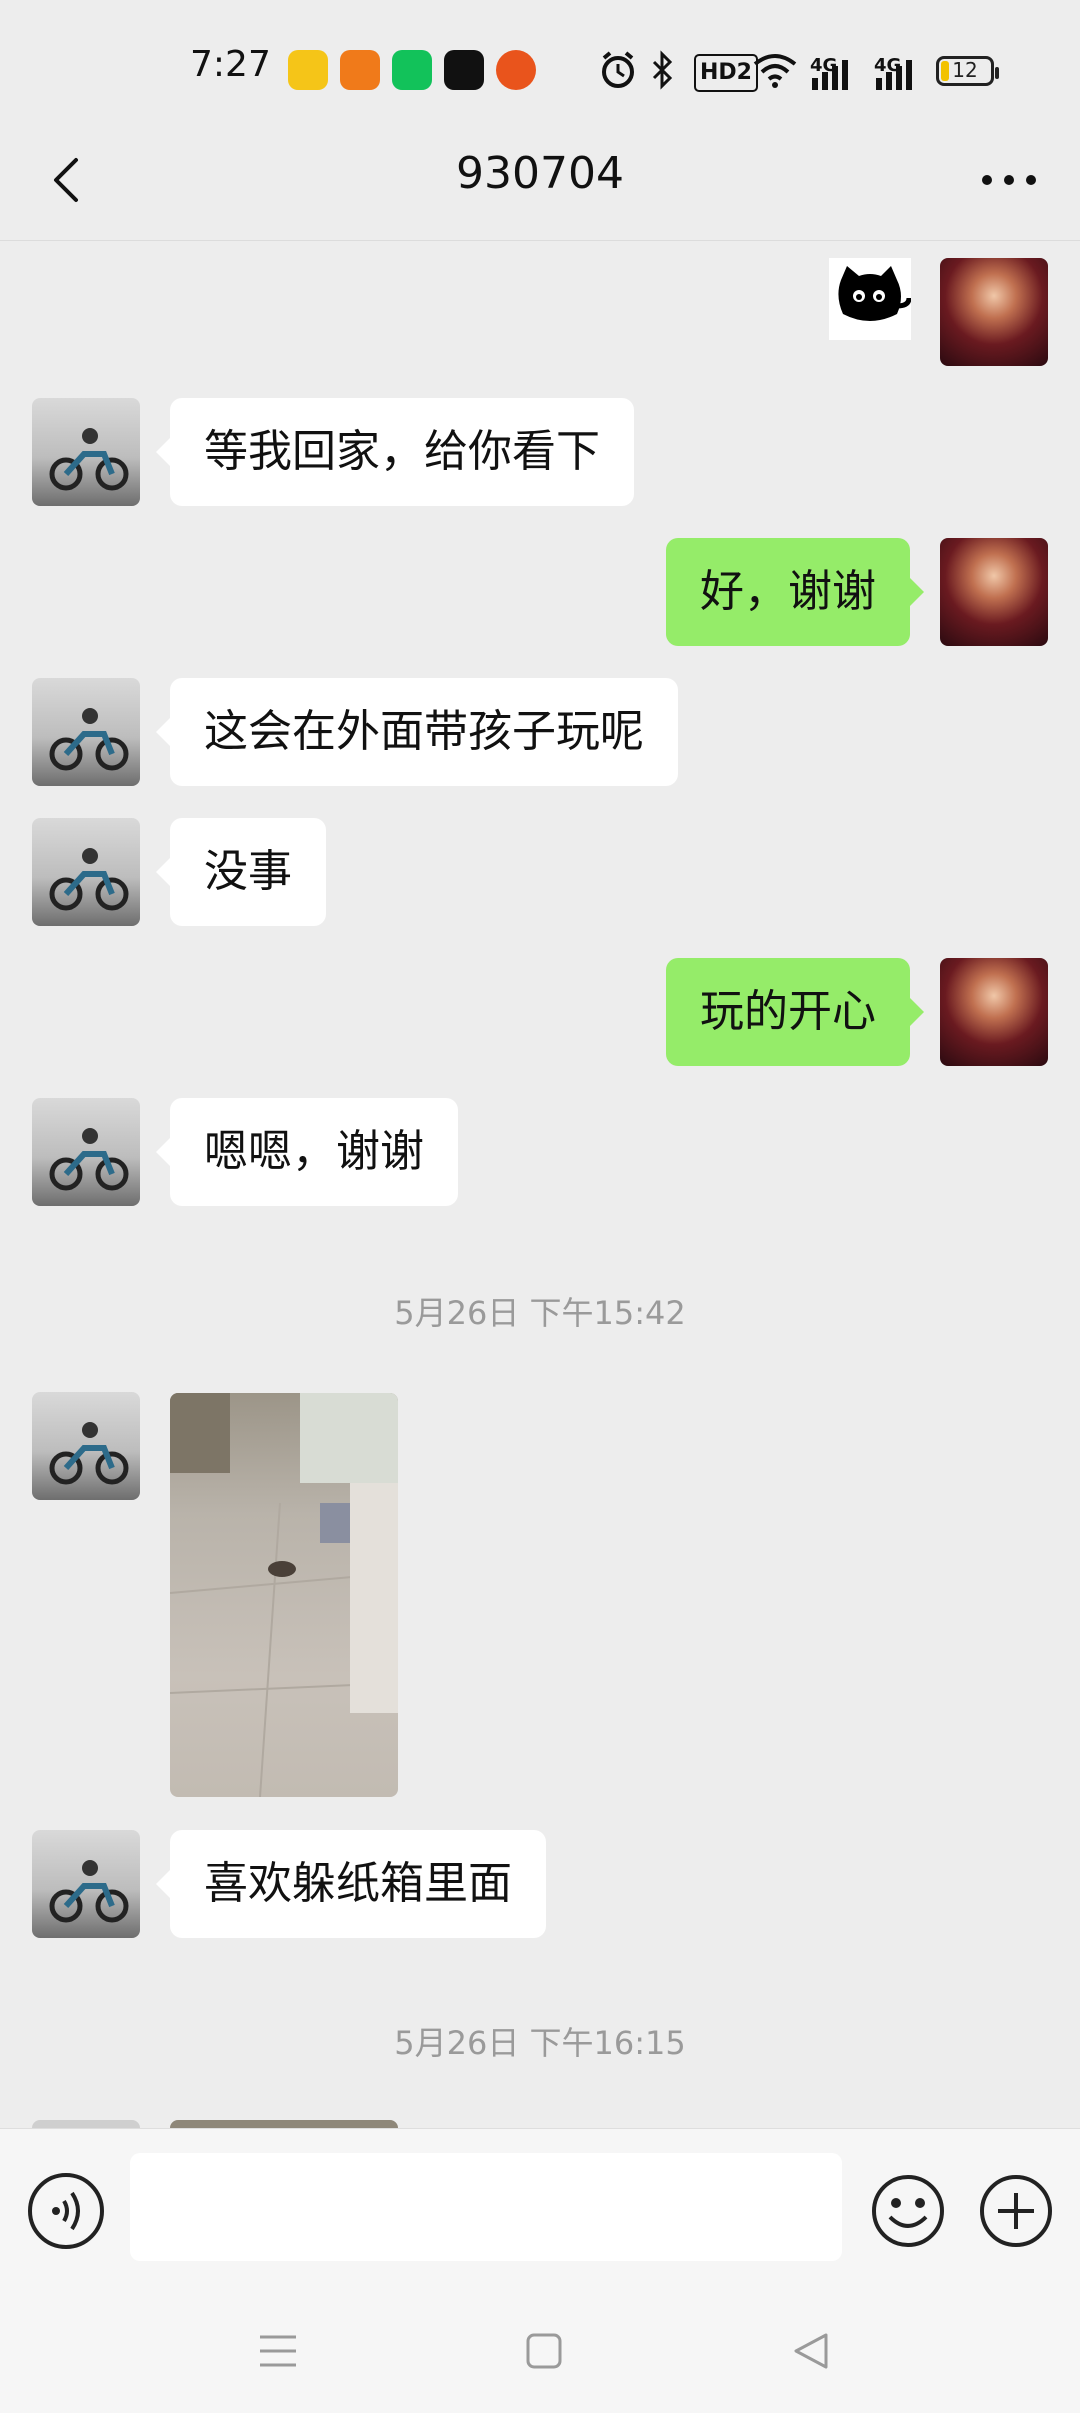  I want to click on home-nav-icon, so click(544, 2351).